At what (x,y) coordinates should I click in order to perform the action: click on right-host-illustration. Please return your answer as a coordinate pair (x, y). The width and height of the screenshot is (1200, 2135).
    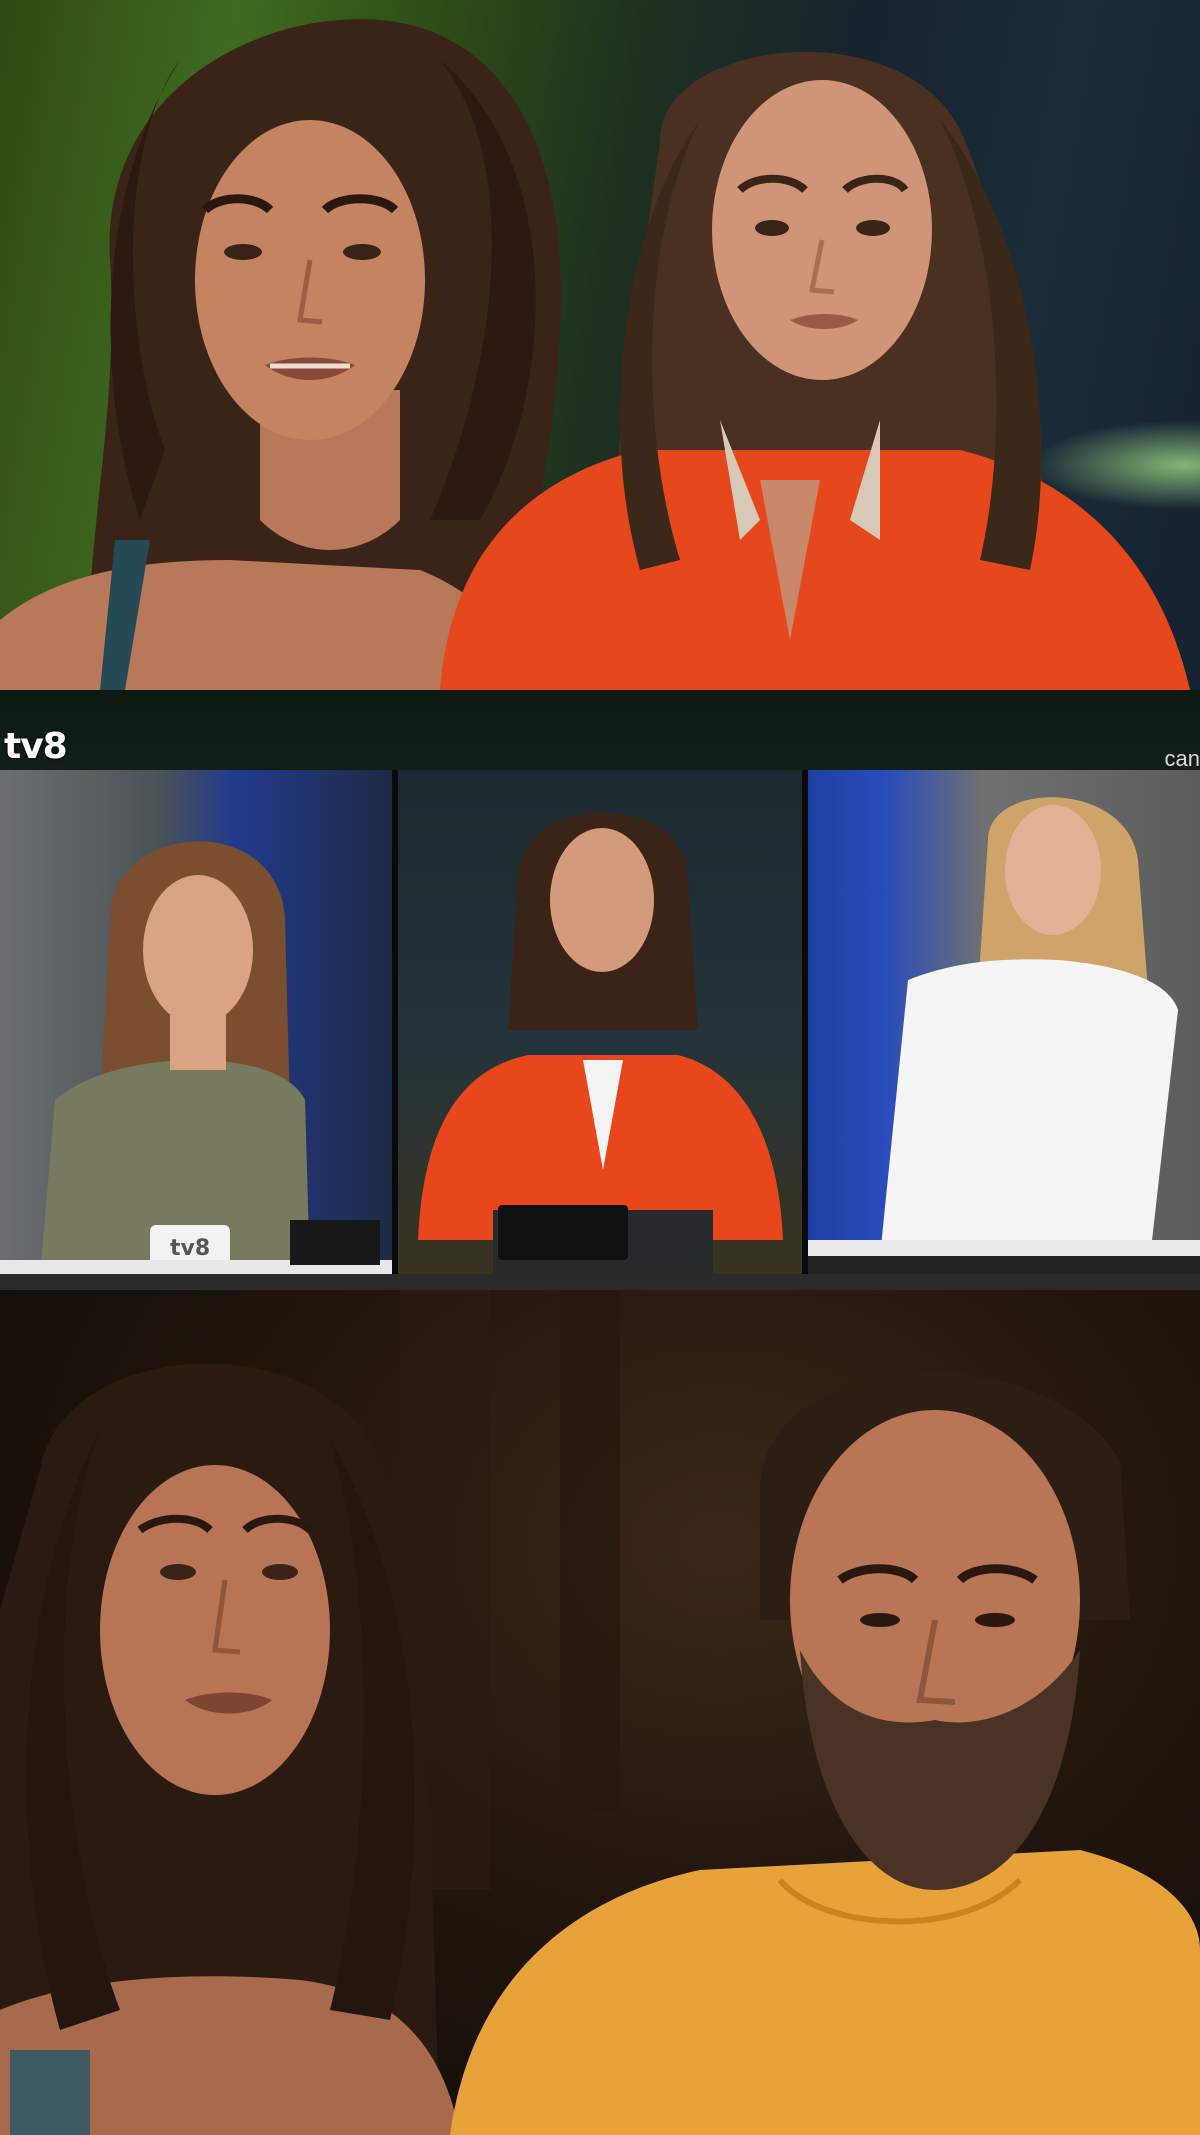
    Looking at the image, I should click on (1004, 1036).